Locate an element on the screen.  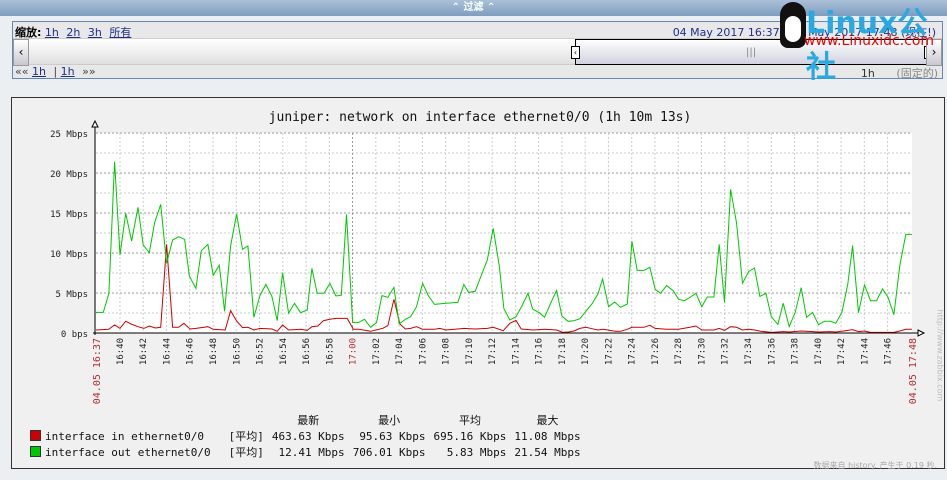
legend-header-last: 最新 is located at coordinates (308, 420).